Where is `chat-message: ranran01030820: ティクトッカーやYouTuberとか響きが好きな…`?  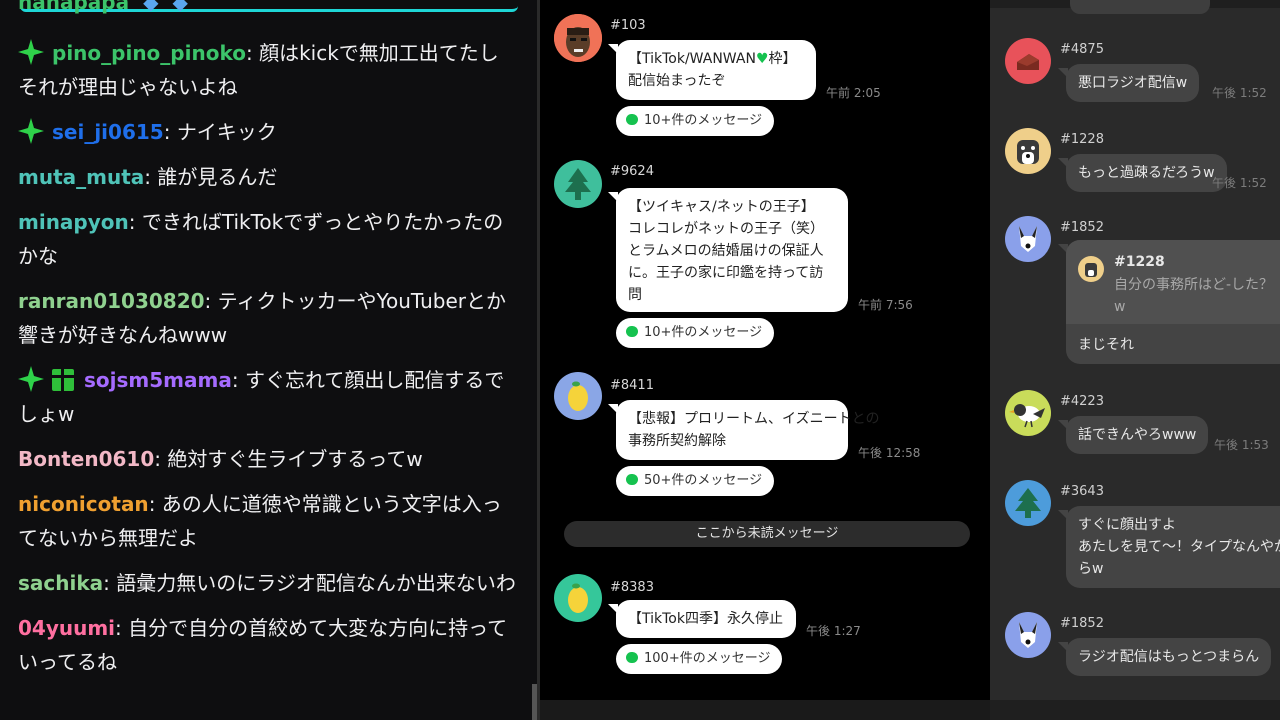 chat-message: ranran01030820: ティクトッカーやYouTuberとか響きが好きな… is located at coordinates (268, 318).